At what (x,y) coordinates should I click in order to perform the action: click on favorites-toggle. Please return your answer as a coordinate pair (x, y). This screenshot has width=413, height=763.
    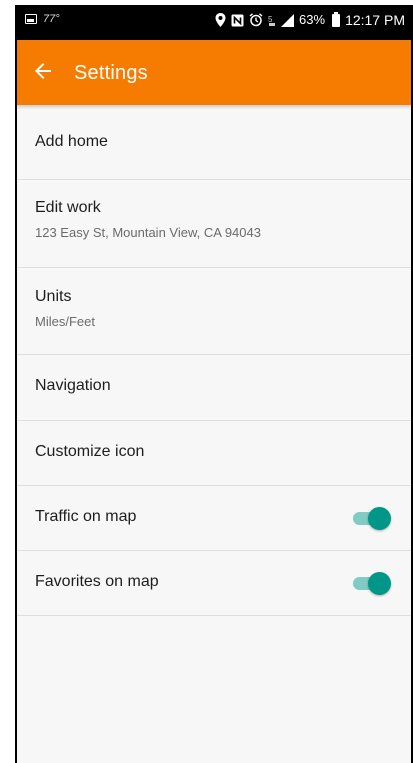
    Looking at the image, I should click on (371, 583).